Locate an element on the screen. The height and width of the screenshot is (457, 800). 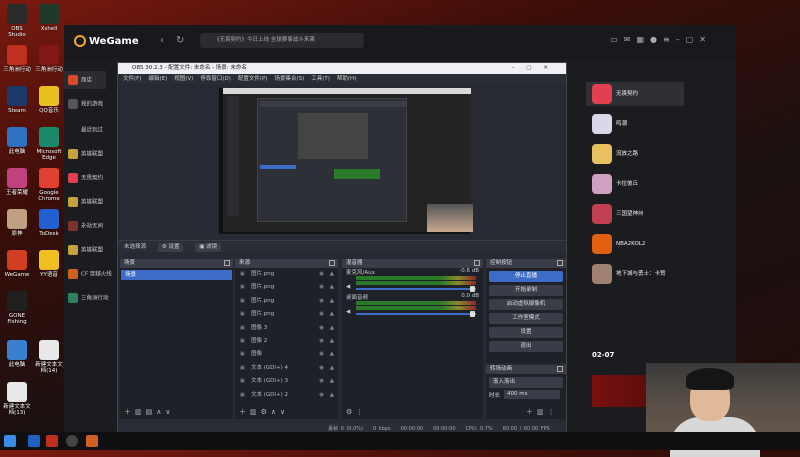
obs-preview is located at coordinates (346, 161).